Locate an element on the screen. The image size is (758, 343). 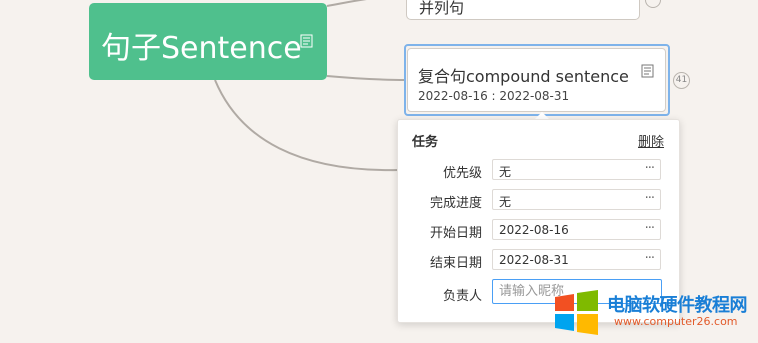
progress-label: 完成进度 is located at coordinates (455, 203).